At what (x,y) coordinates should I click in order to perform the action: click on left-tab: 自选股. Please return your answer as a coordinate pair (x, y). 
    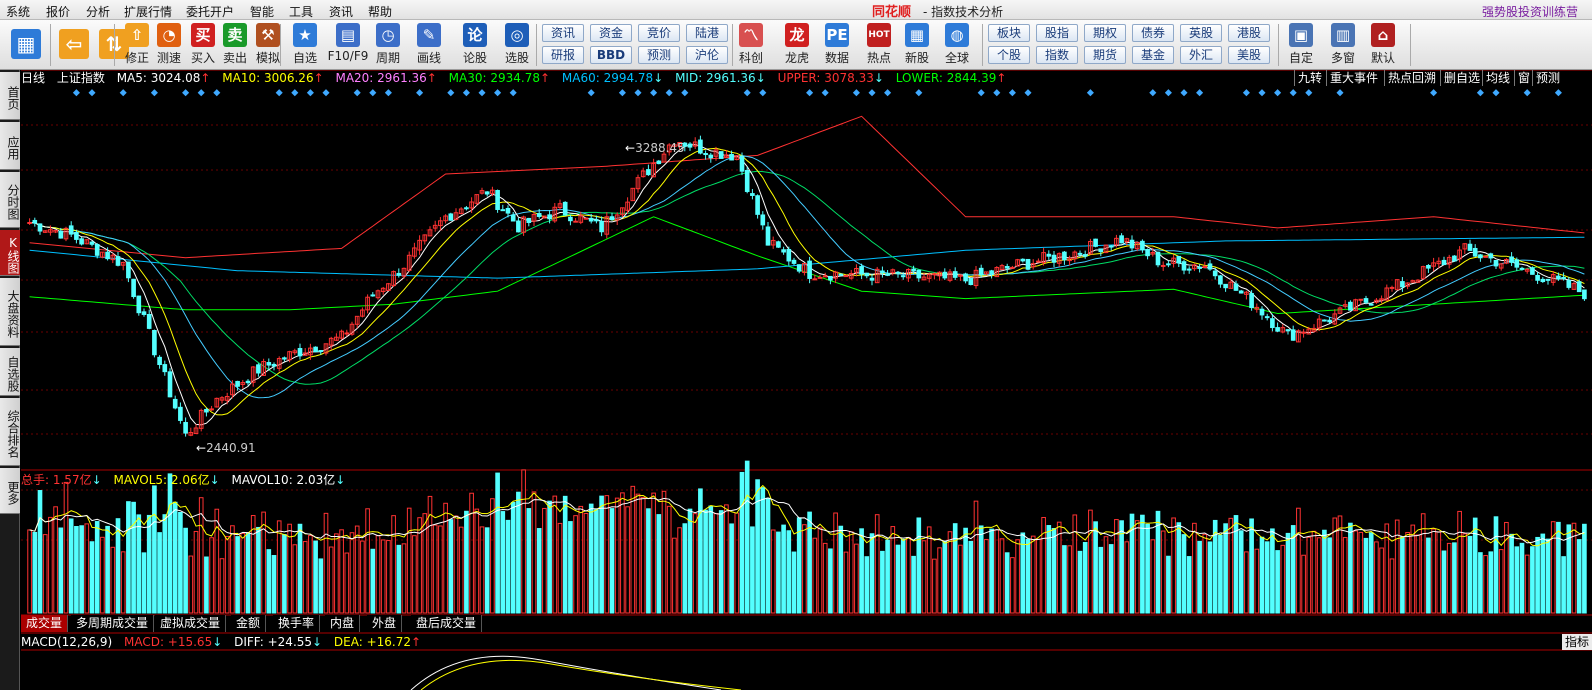
    Looking at the image, I should click on (10, 372).